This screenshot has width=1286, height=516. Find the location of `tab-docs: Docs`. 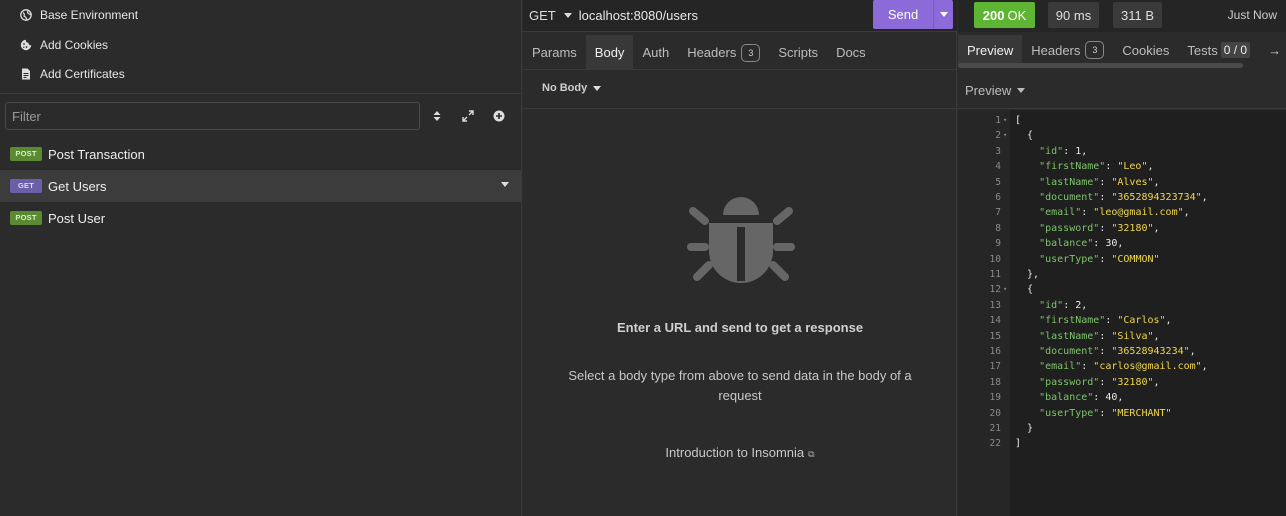

tab-docs: Docs is located at coordinates (851, 52).